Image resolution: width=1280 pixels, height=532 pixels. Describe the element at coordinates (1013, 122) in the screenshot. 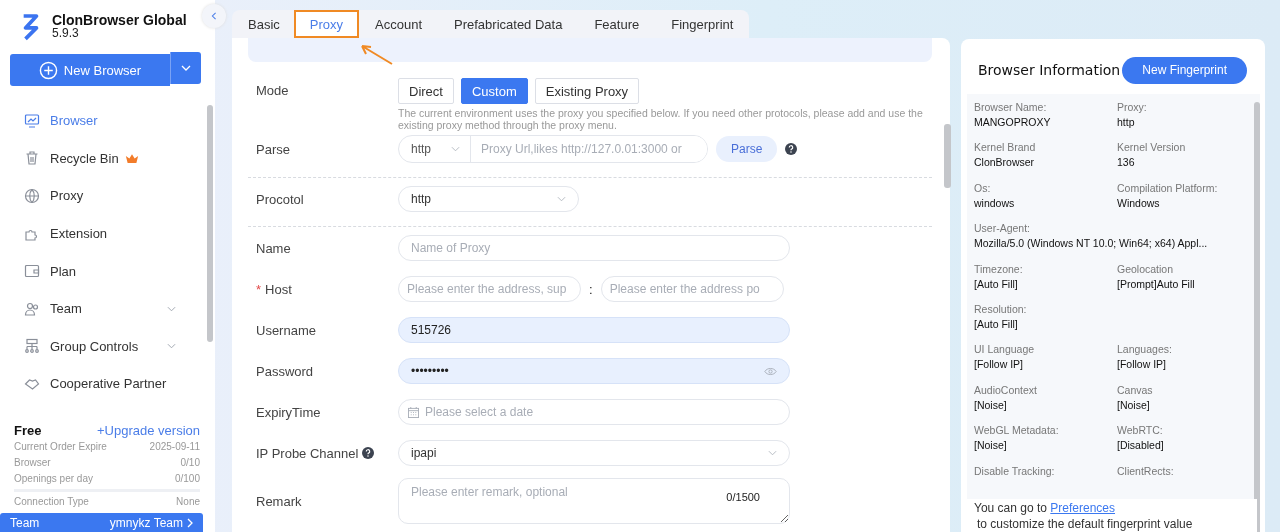

I see `info-value: MANGOPROXY` at that location.